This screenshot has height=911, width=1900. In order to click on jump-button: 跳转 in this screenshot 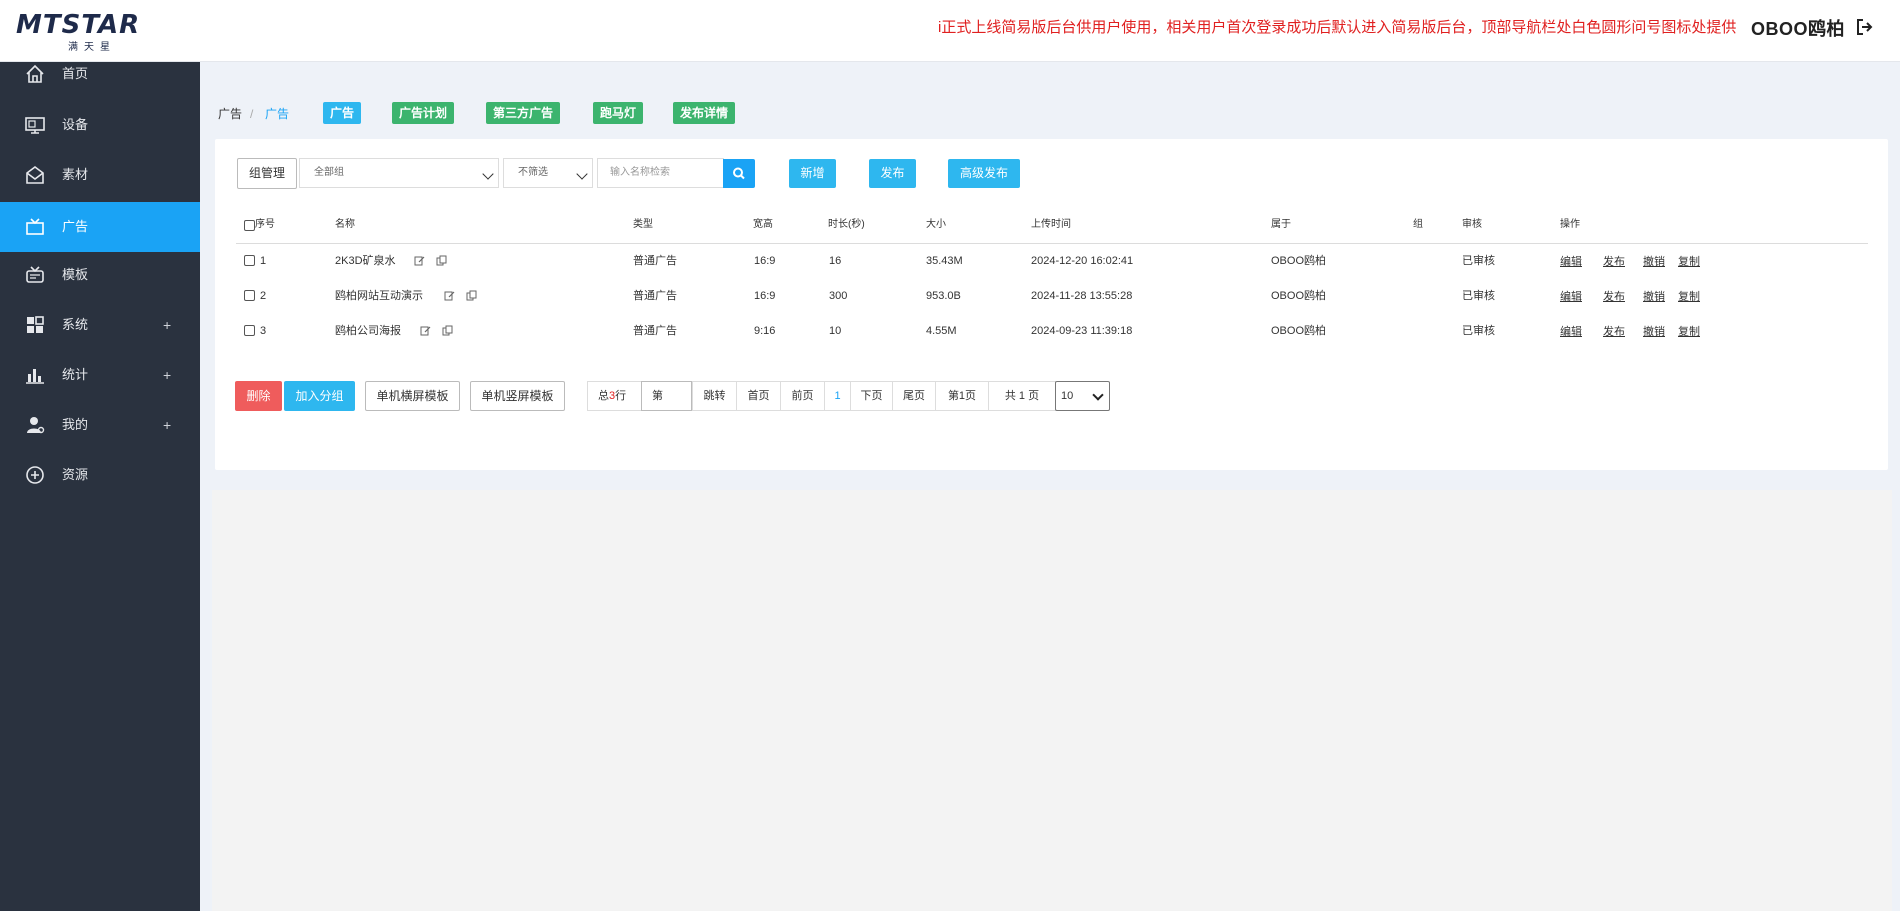, I will do `click(715, 396)`.